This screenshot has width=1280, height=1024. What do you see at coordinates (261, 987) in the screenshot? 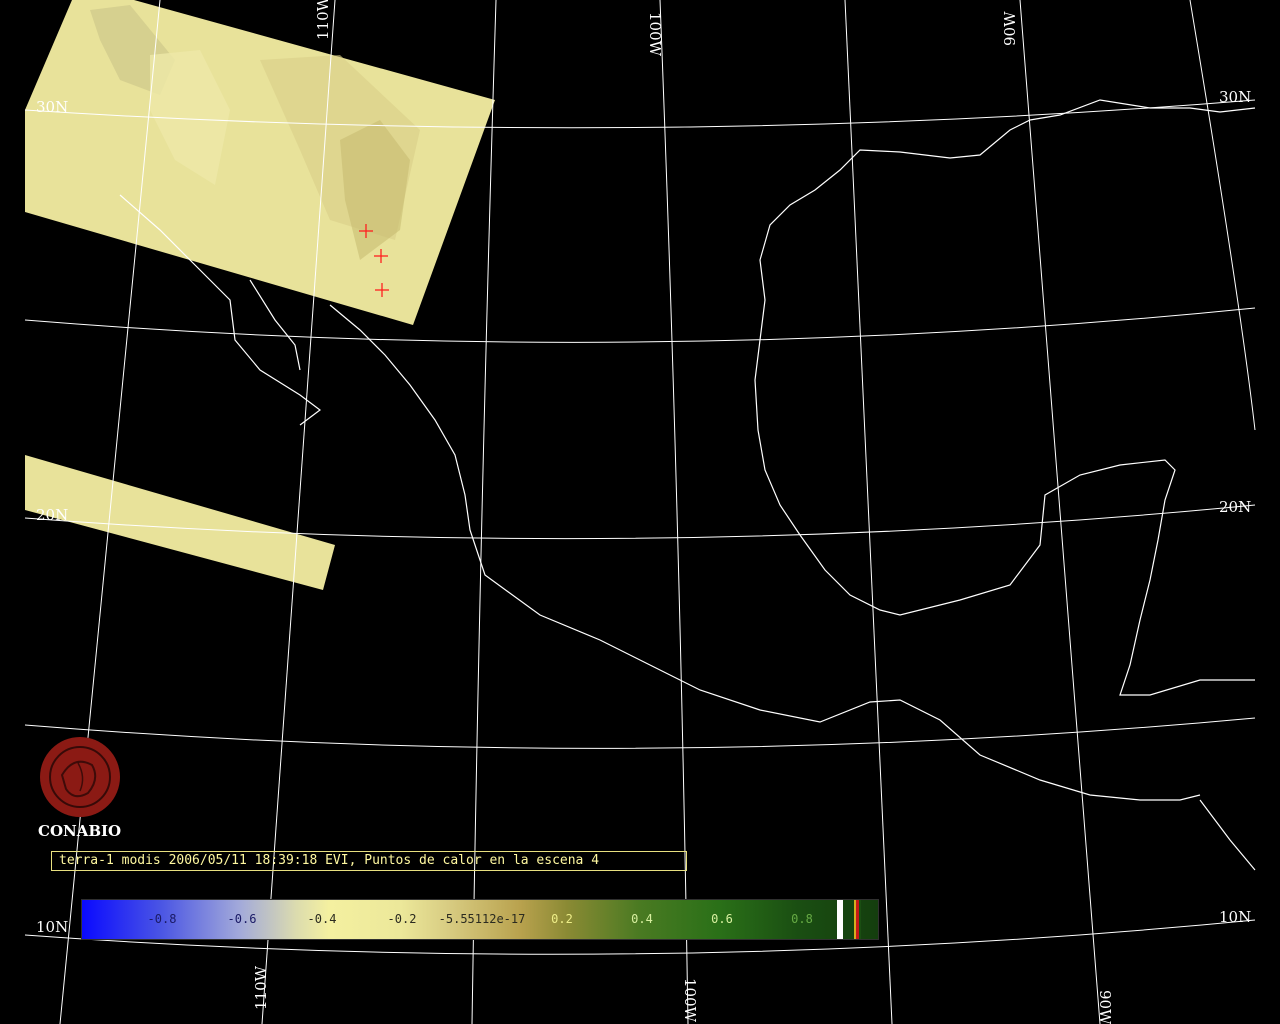
I see `lon-label-bottom-110w: 110W` at bounding box center [261, 987].